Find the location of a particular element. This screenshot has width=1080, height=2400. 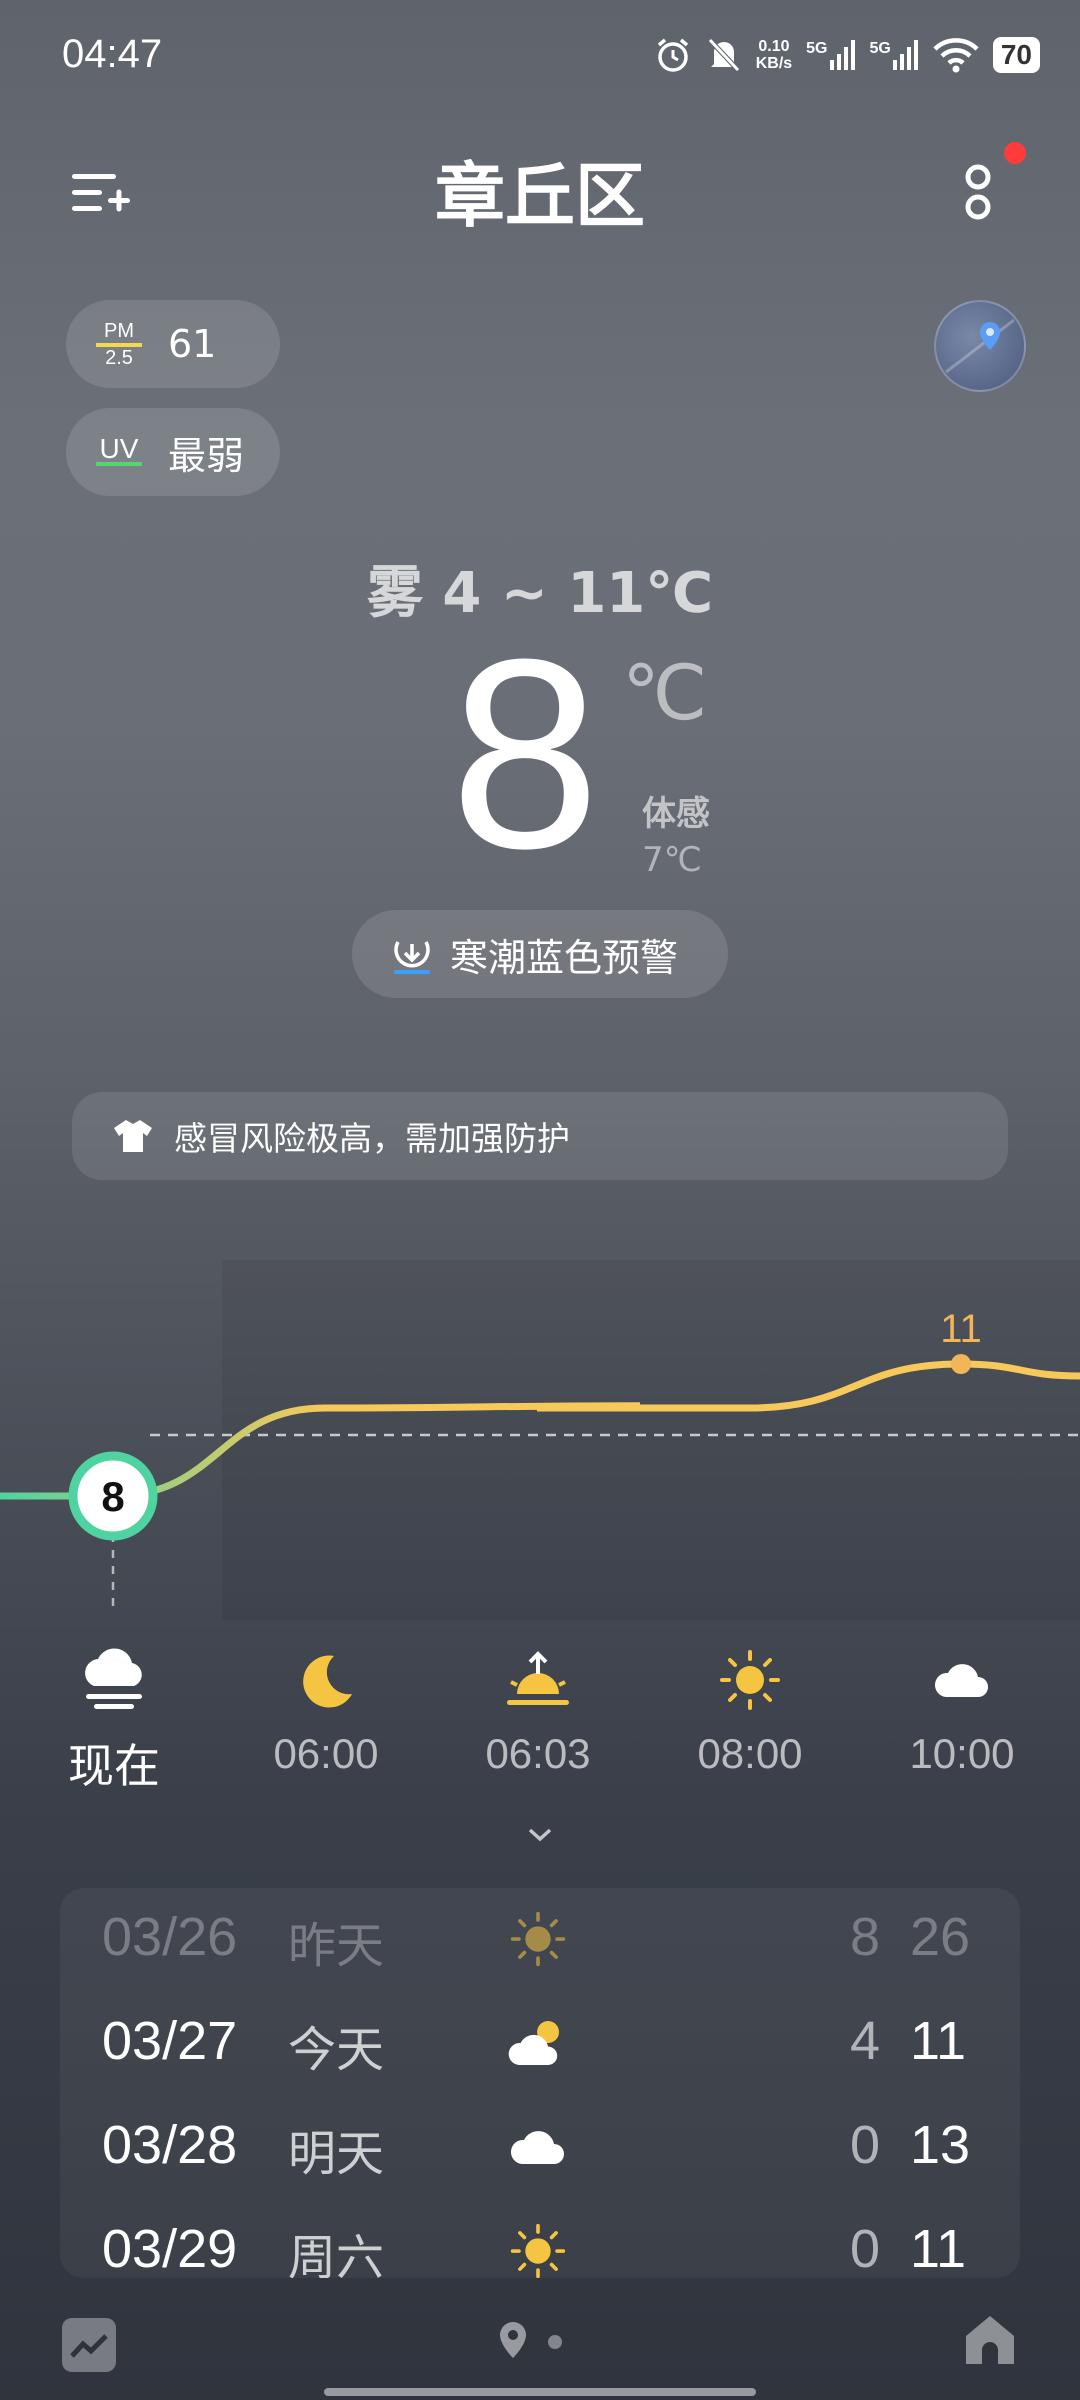

trend-icon is located at coordinates (89, 2346).